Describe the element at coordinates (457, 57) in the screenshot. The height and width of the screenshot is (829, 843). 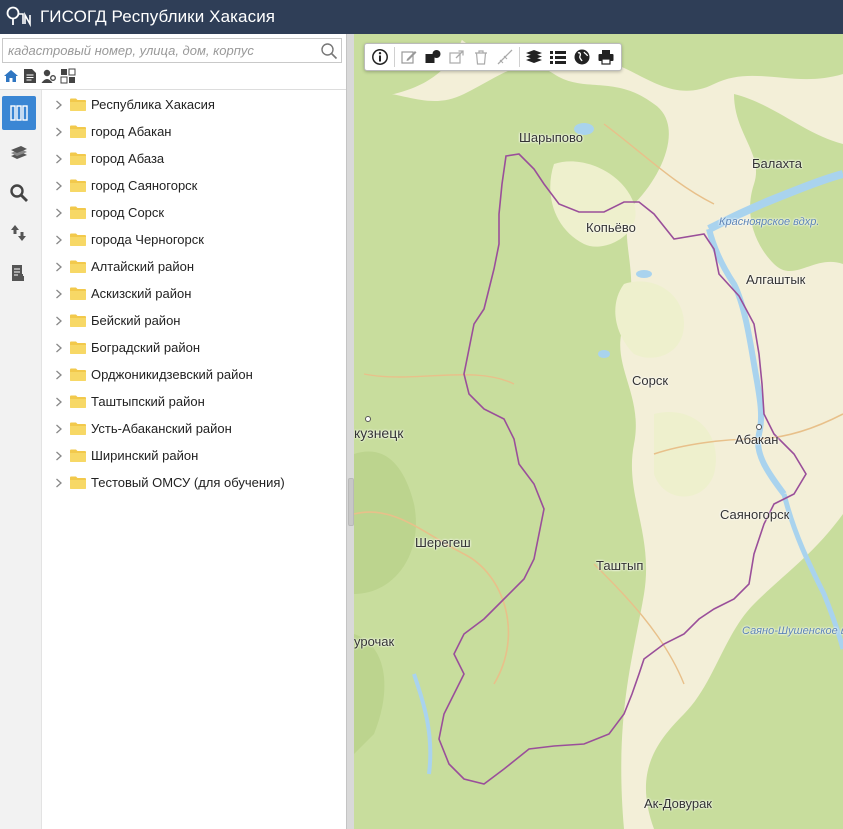
I see `export-icon` at that location.